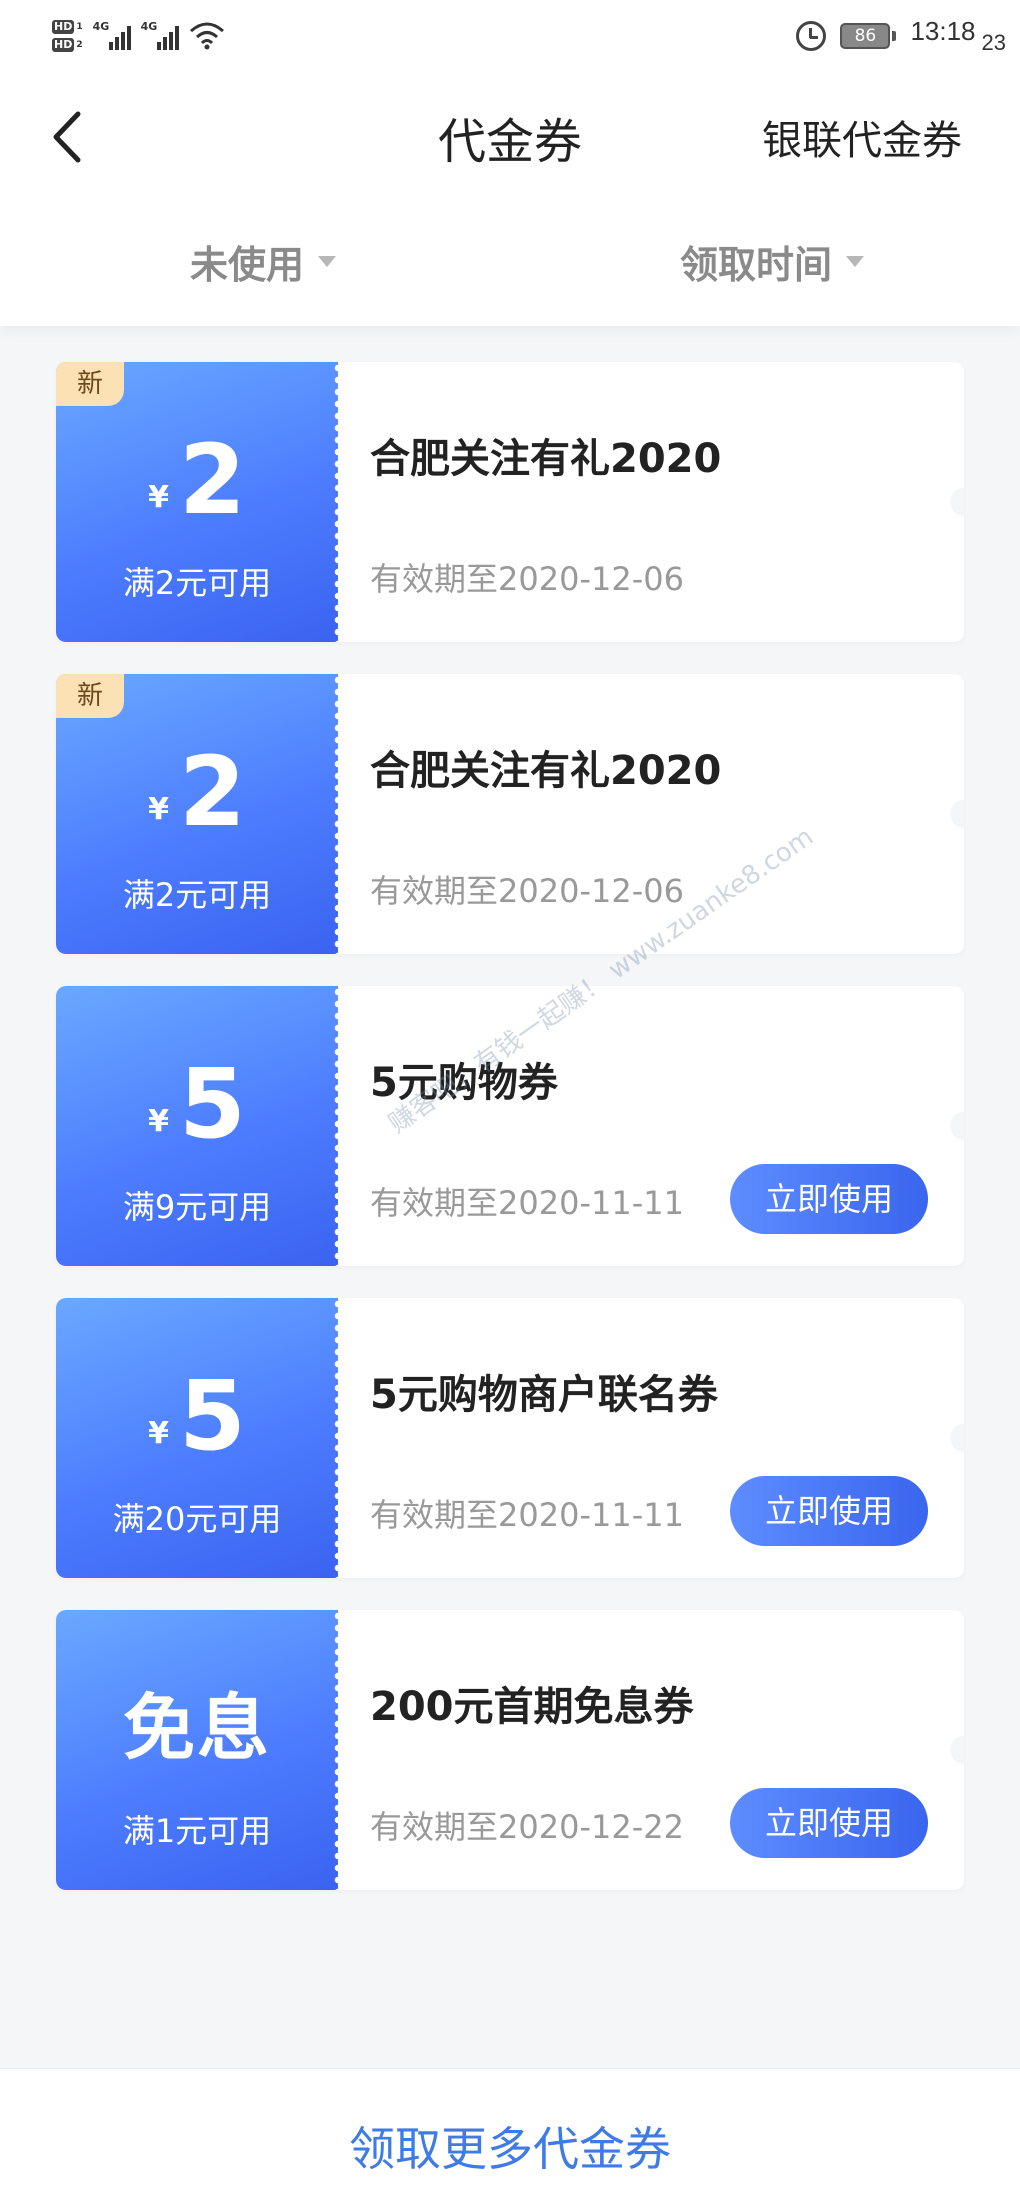  I want to click on coupon-value-panel: ¥5 满20元可用, so click(197, 1438).